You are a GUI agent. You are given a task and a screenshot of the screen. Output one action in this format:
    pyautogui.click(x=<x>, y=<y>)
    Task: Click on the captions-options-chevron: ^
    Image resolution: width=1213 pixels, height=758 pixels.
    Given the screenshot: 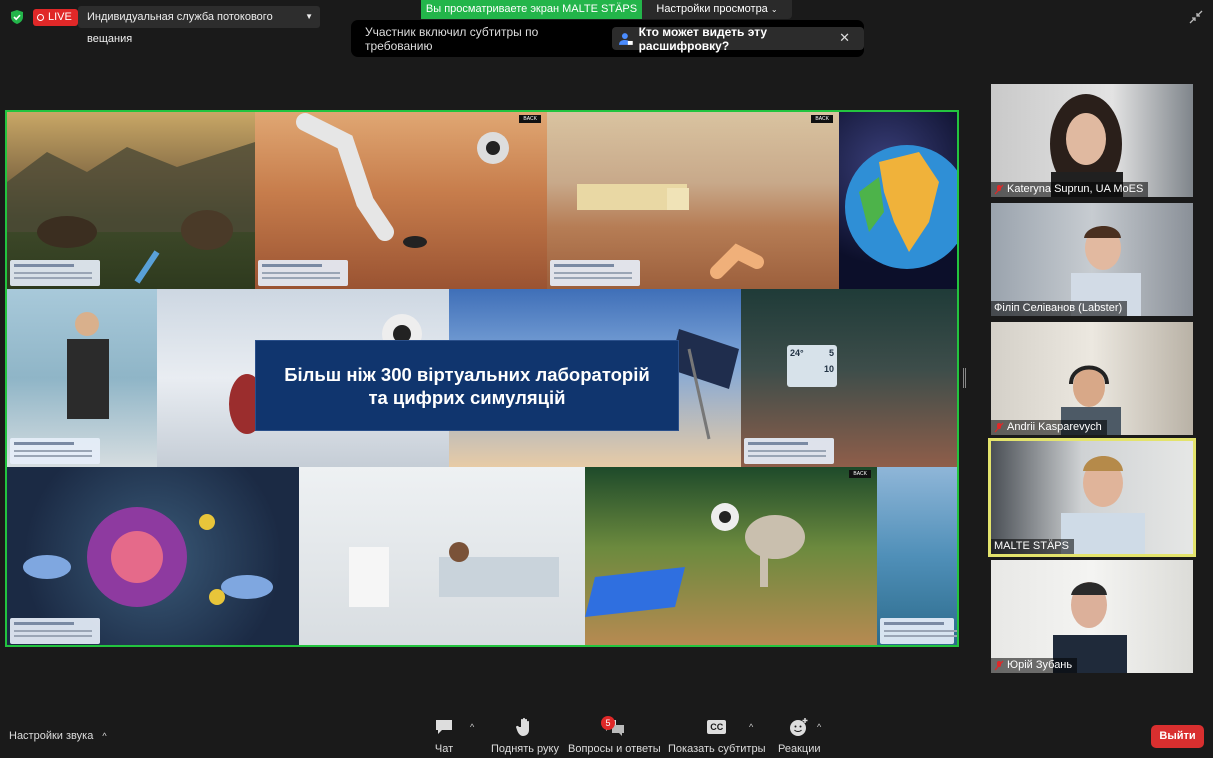 What is the action you would take?
    pyautogui.click(x=751, y=727)
    